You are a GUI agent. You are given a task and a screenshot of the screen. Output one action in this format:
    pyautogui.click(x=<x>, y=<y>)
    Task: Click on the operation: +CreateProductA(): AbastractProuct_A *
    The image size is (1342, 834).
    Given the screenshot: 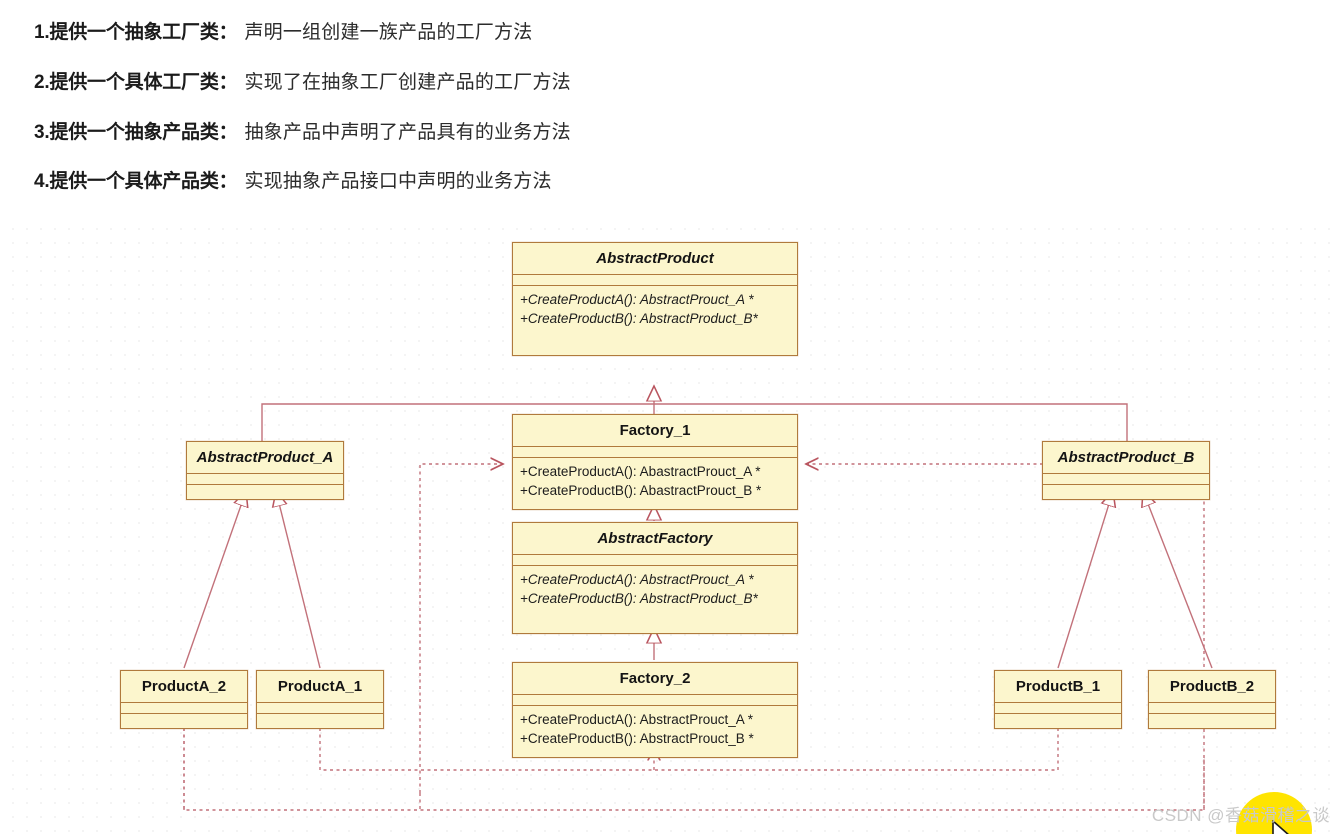 What is the action you would take?
    pyautogui.click(x=640, y=471)
    